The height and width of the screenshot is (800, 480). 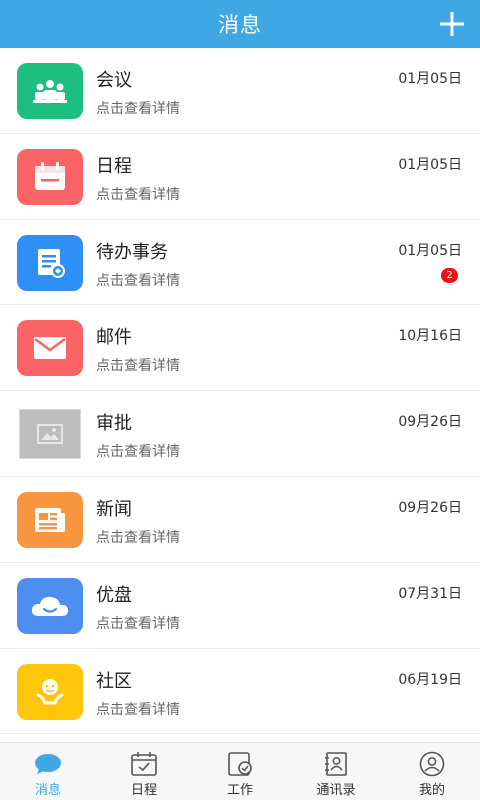 What do you see at coordinates (240, 91) in the screenshot?
I see `list-item-meeting: 会议 点击查看详情 01月05日` at bounding box center [240, 91].